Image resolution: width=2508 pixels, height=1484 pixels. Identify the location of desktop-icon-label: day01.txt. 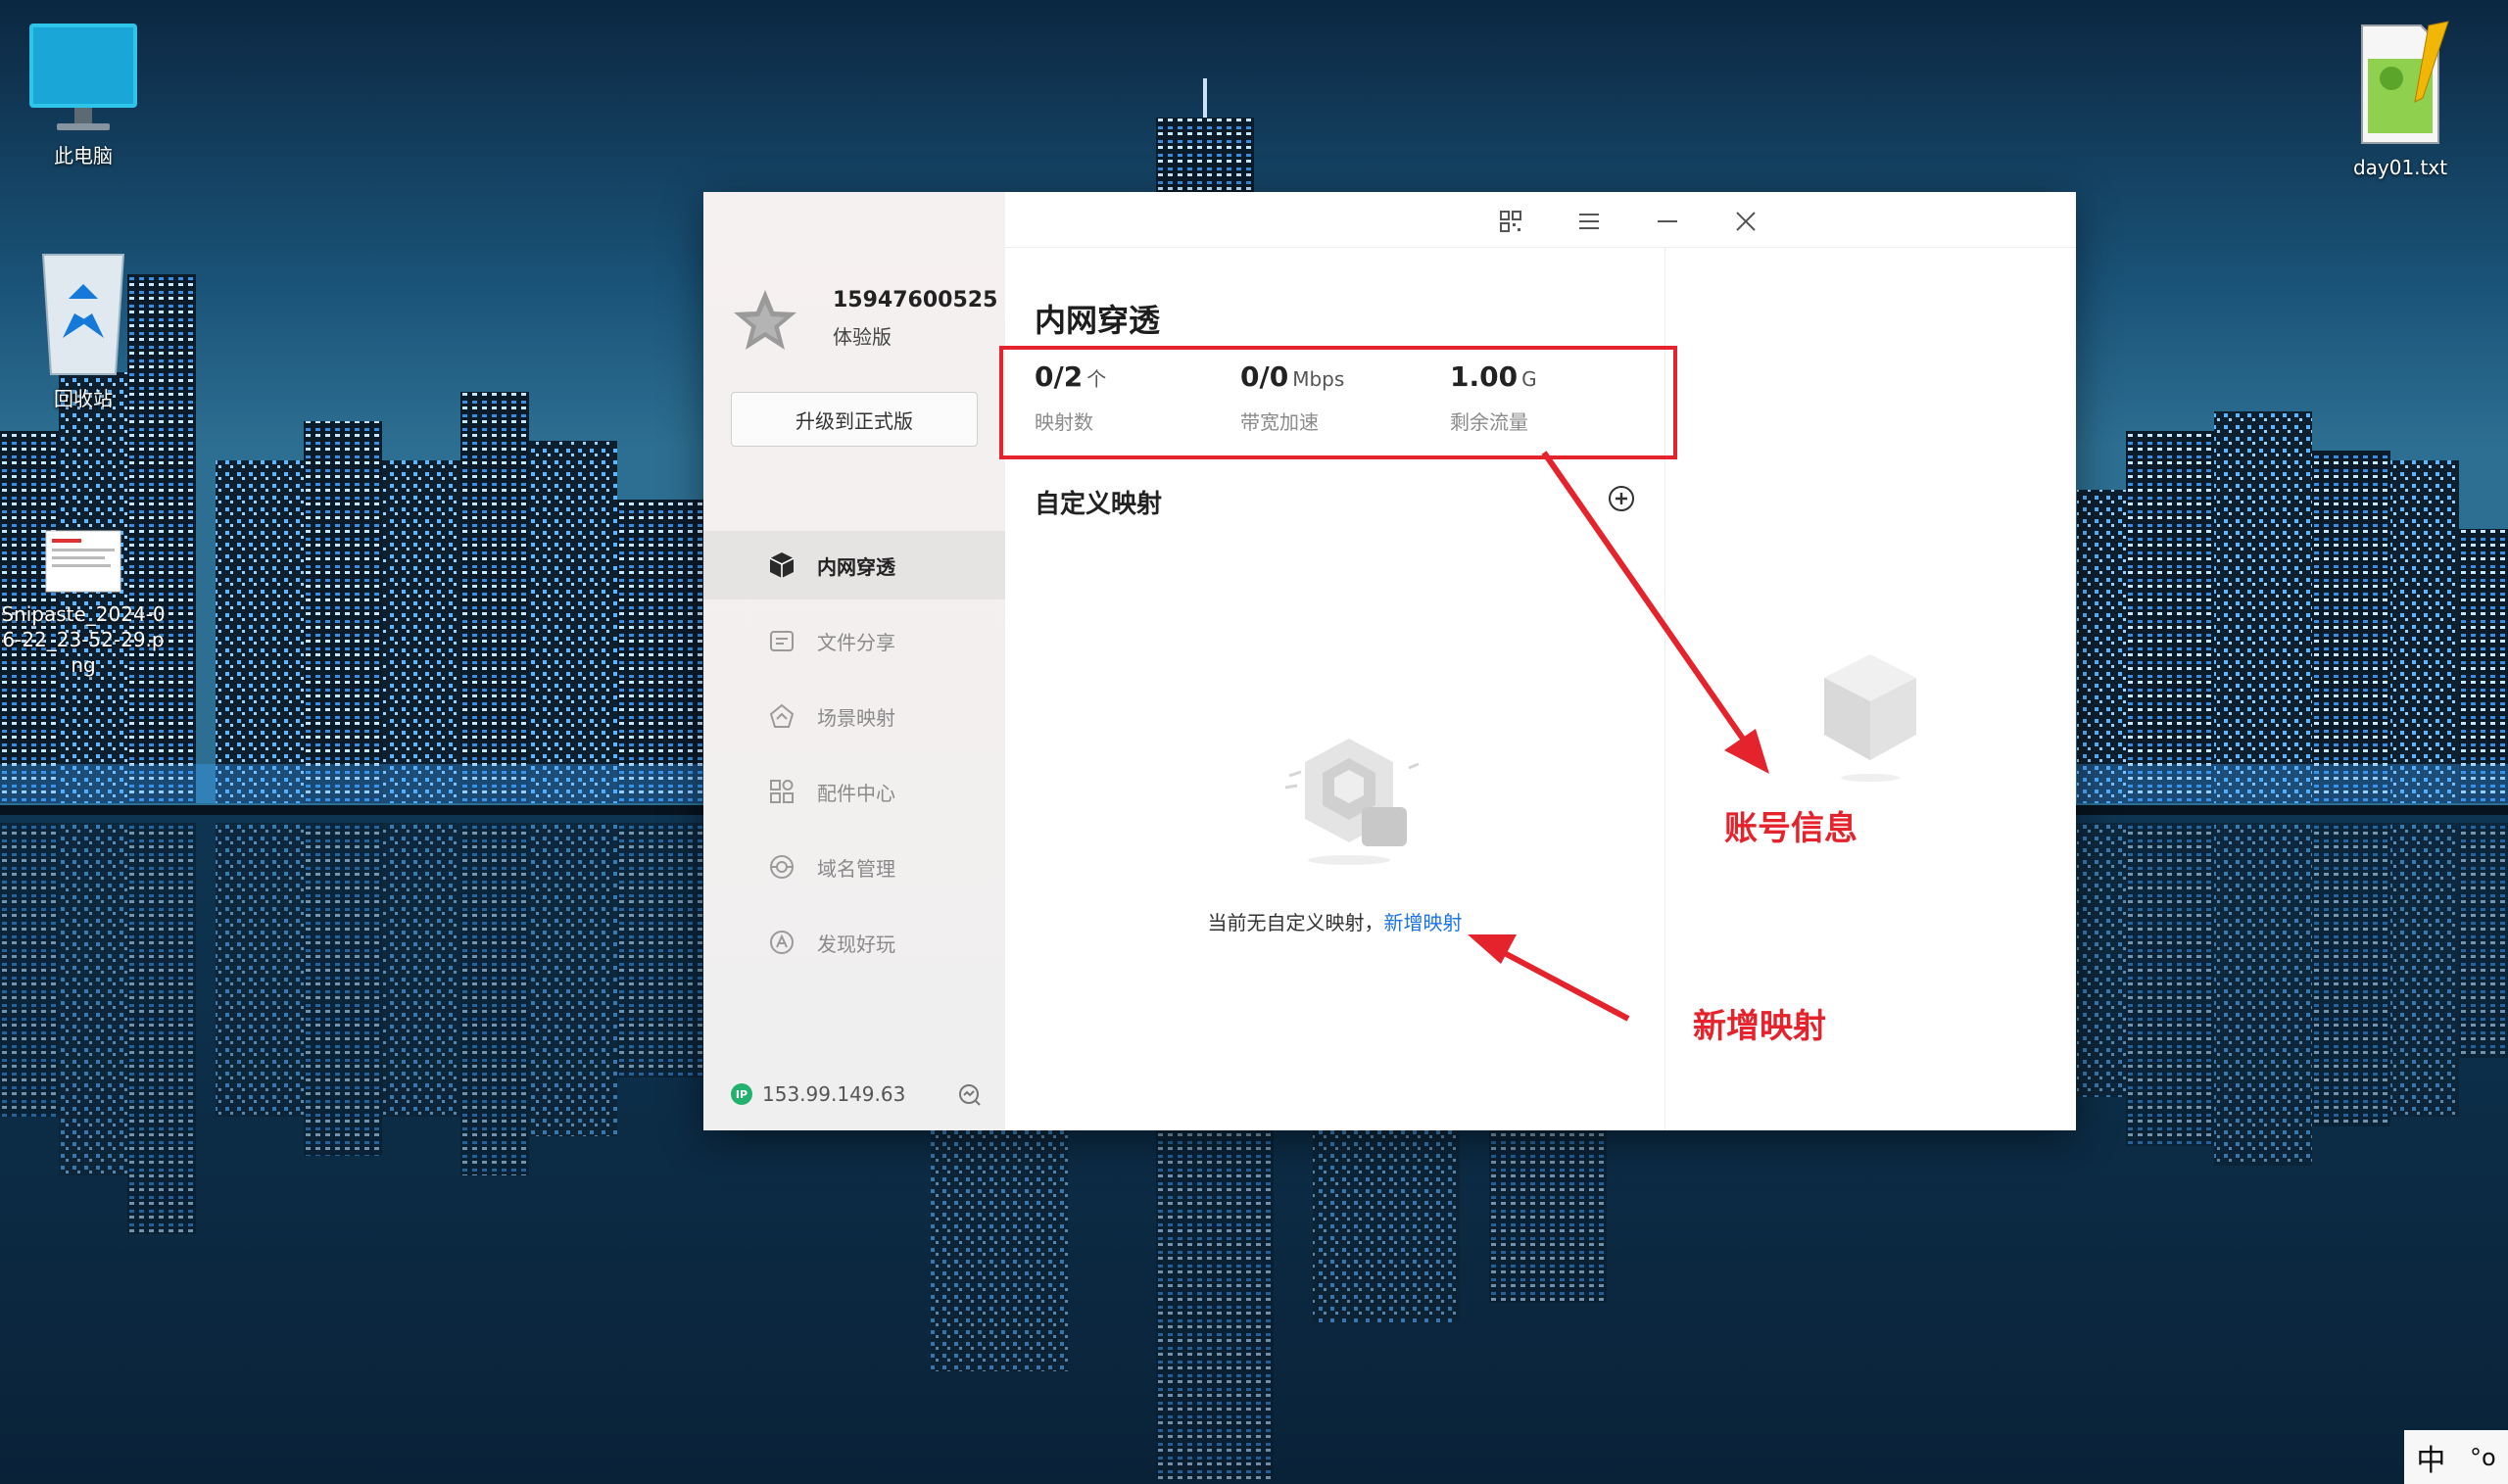
(2400, 167).